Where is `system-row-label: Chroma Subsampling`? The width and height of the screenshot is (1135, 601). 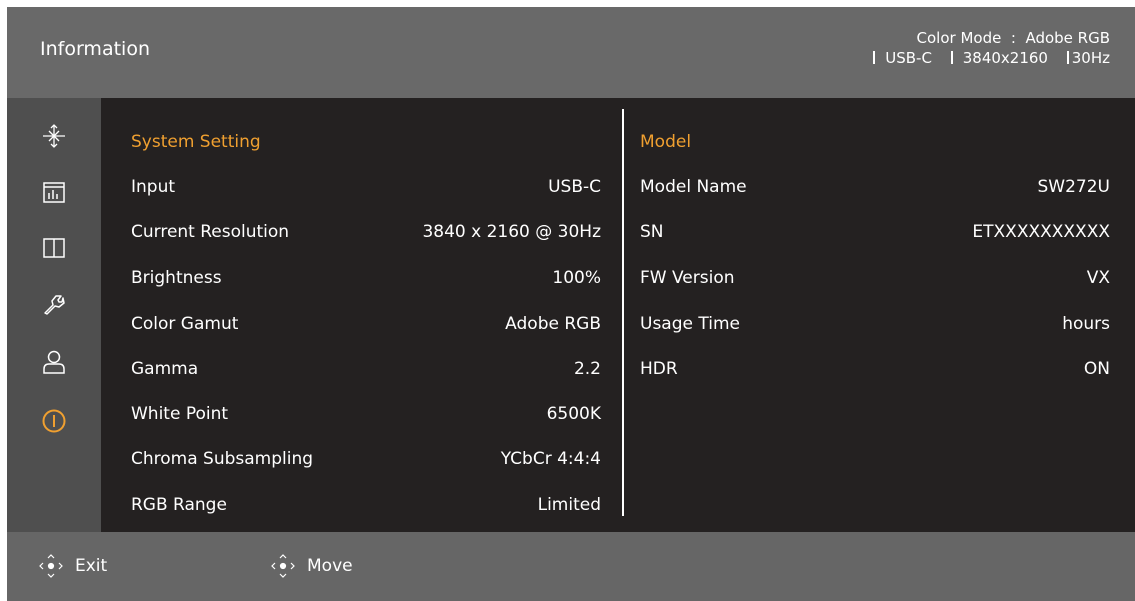 system-row-label: Chroma Subsampling is located at coordinates (222, 459).